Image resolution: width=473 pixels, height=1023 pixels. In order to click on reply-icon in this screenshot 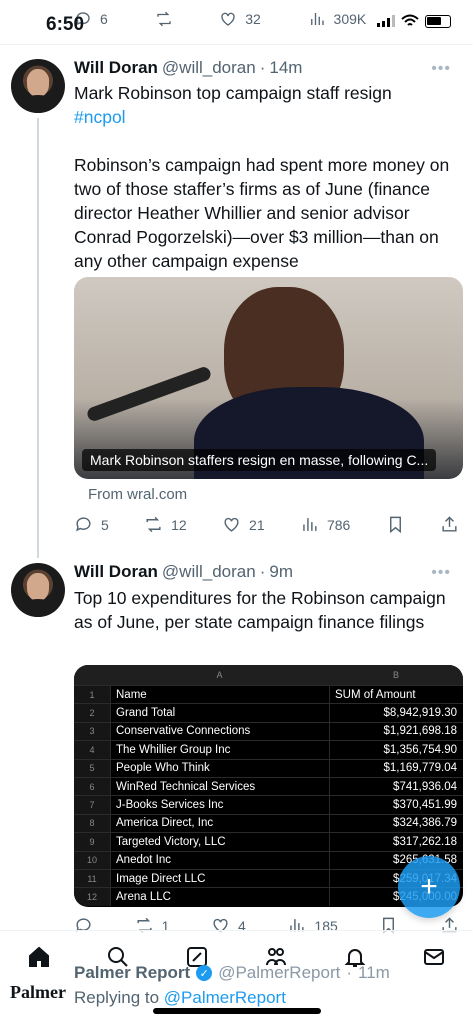, I will do `click(83, 524)`.